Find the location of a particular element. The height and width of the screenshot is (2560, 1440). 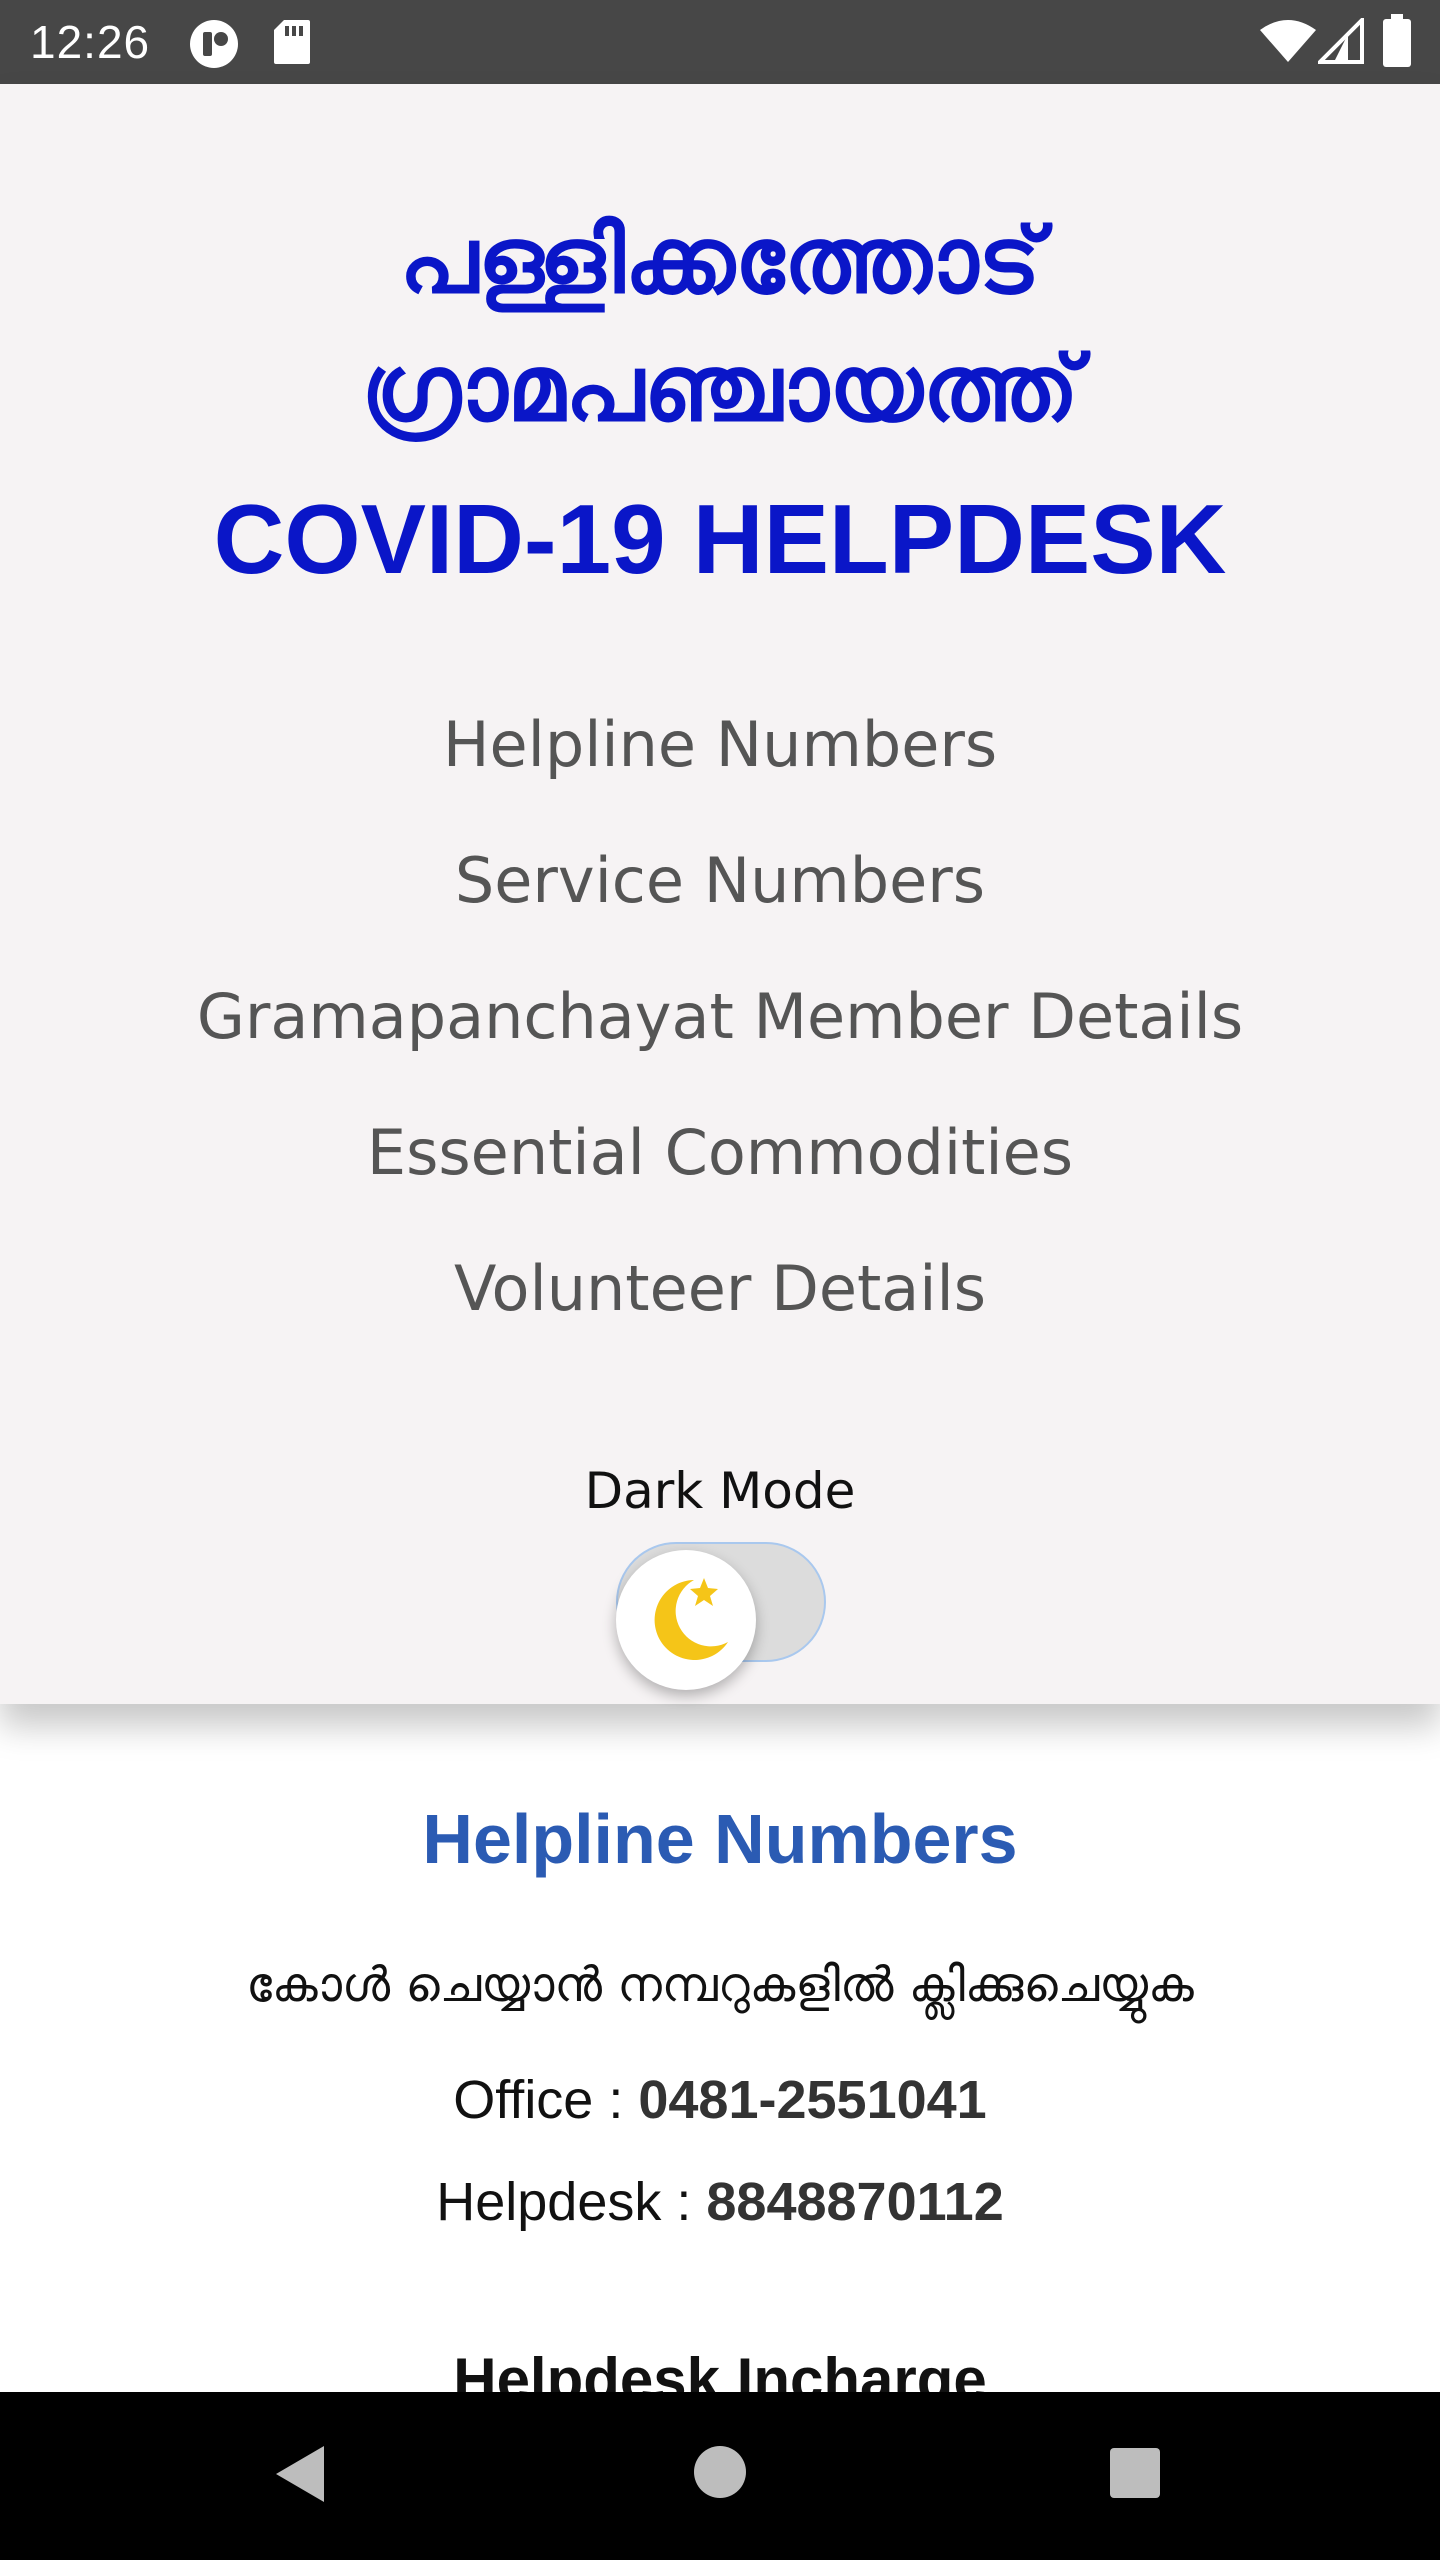

helpdesk-title: COVID-19 HELPDESK is located at coordinates (720, 539).